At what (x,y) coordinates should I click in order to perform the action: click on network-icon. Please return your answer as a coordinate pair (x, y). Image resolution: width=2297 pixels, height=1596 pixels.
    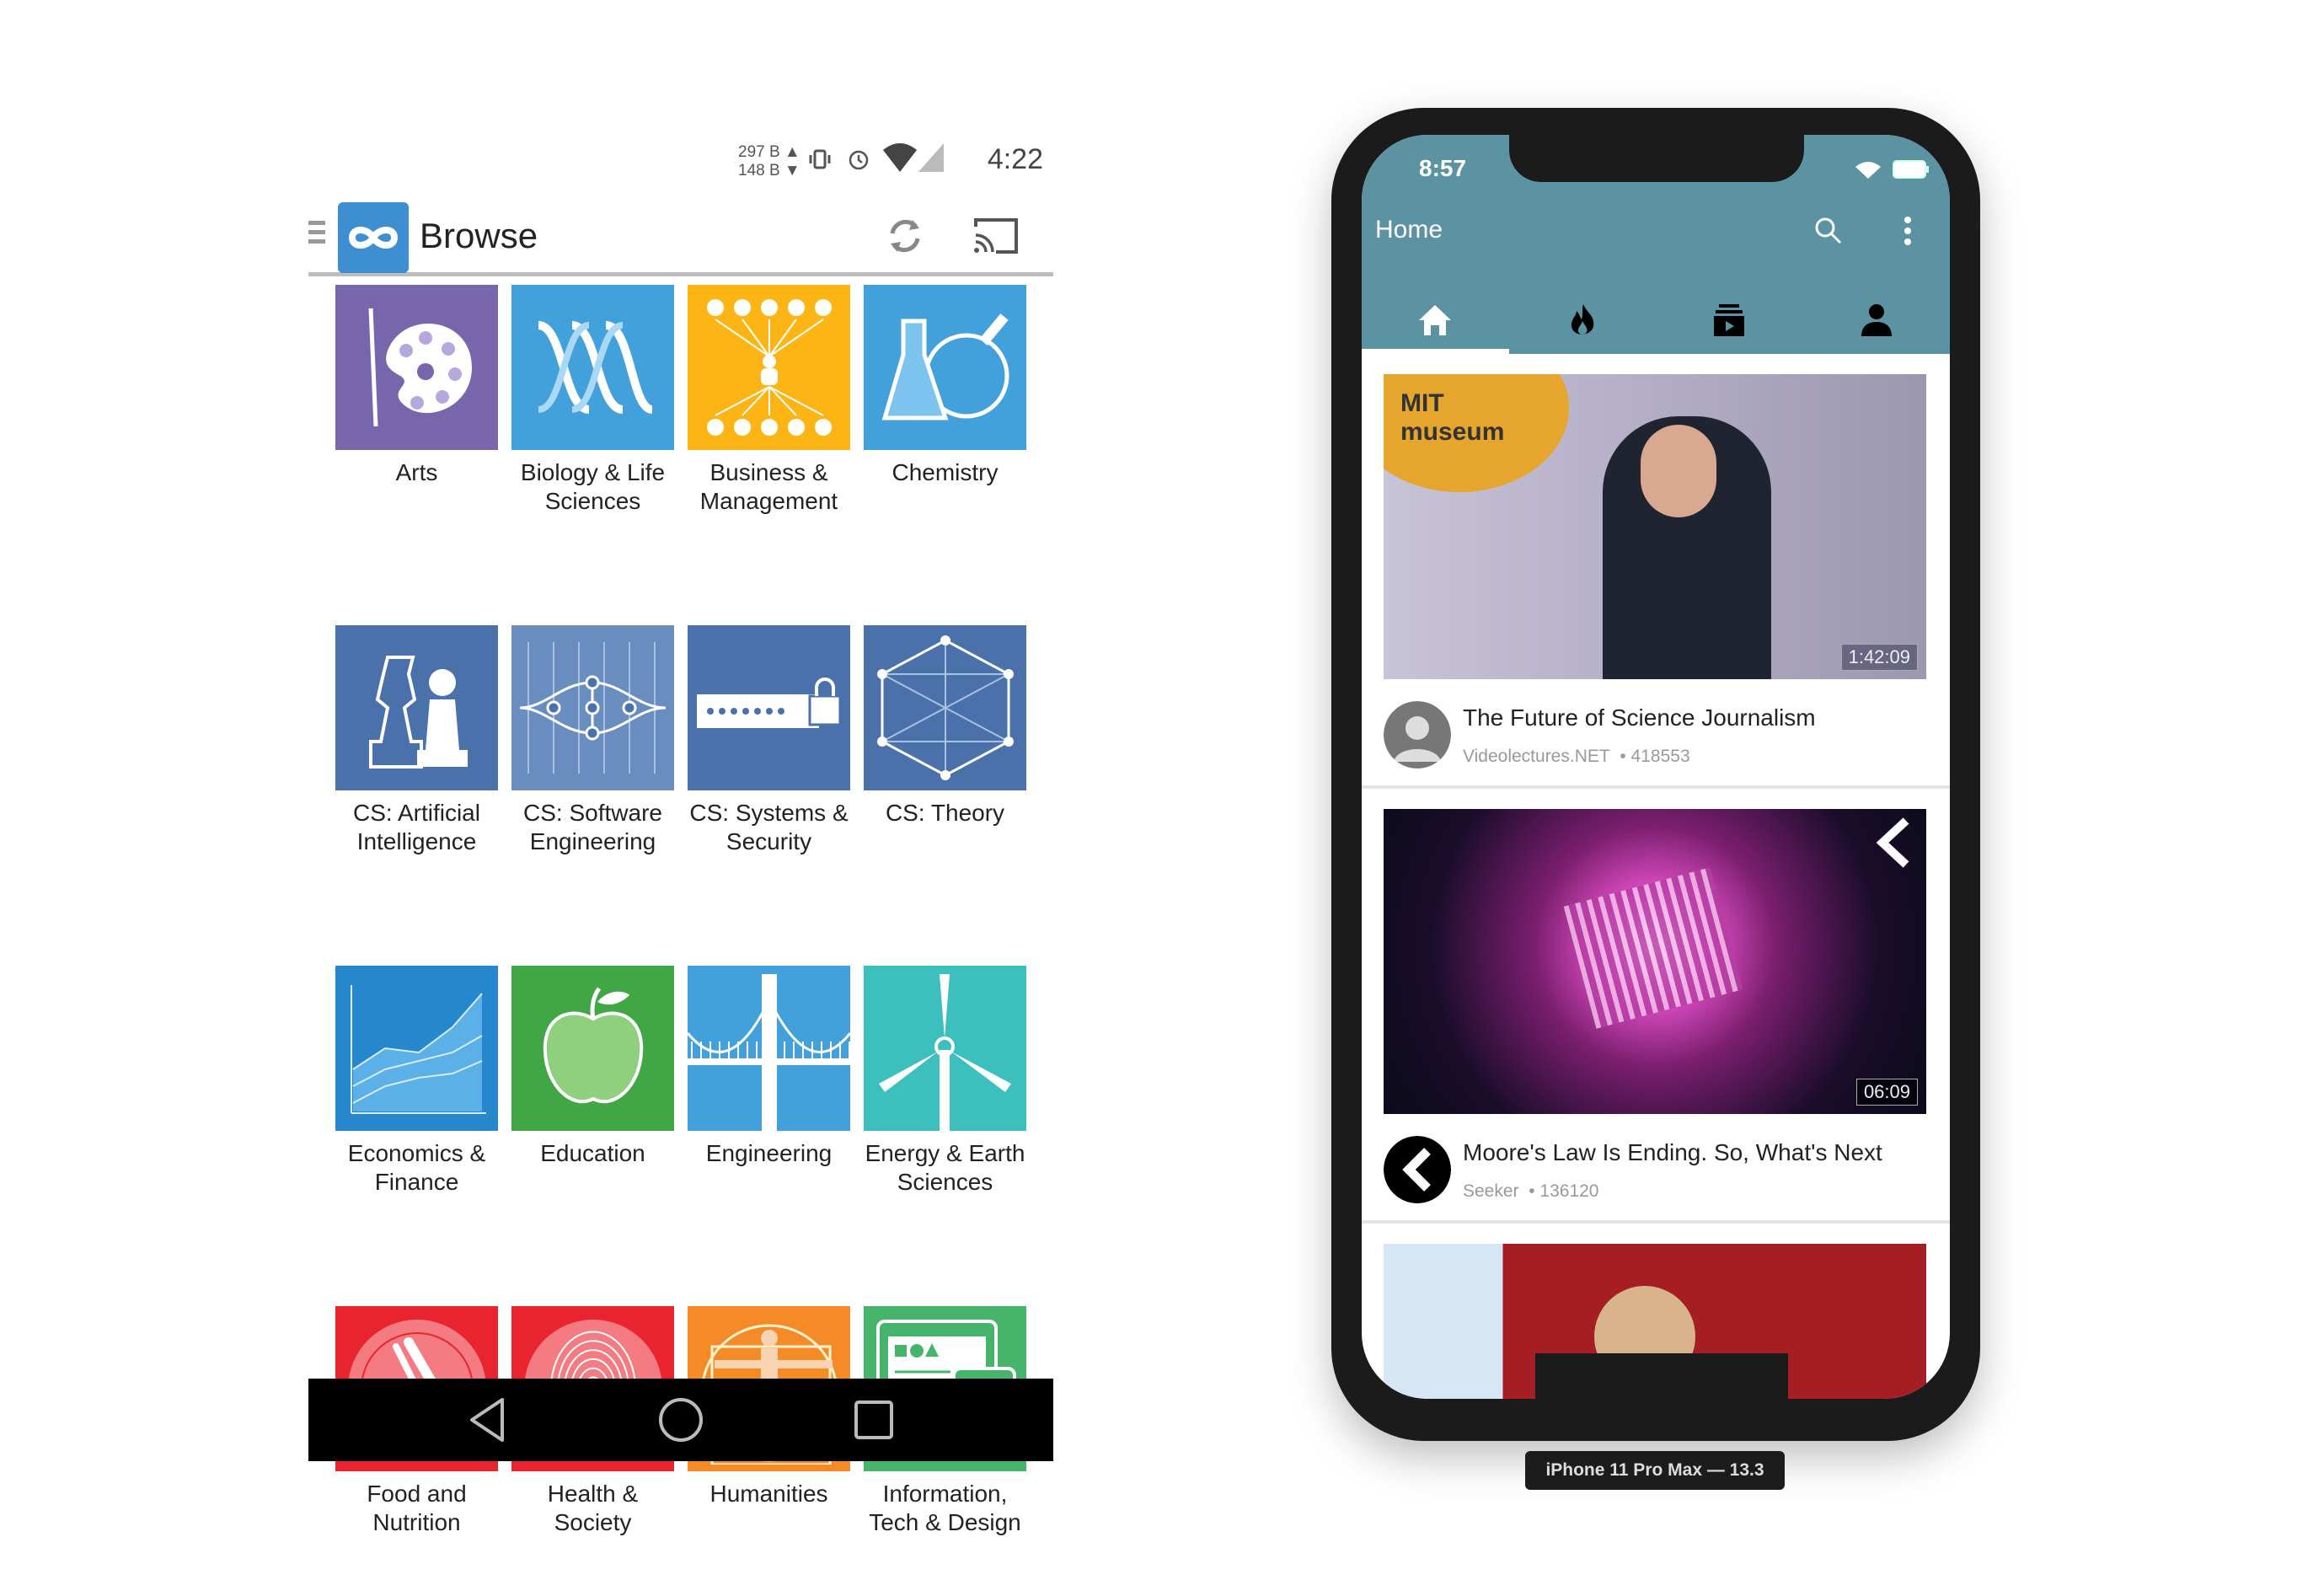
    Looking at the image, I should click on (769, 368).